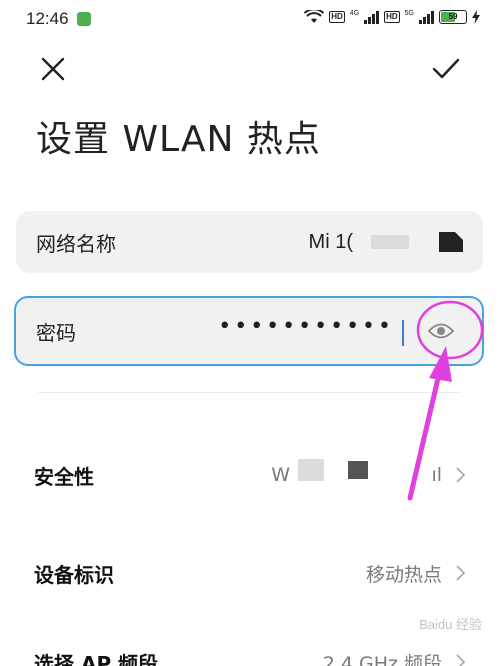  What do you see at coordinates (436, 475) in the screenshot?
I see `security-value-tail: ıl` at bounding box center [436, 475].